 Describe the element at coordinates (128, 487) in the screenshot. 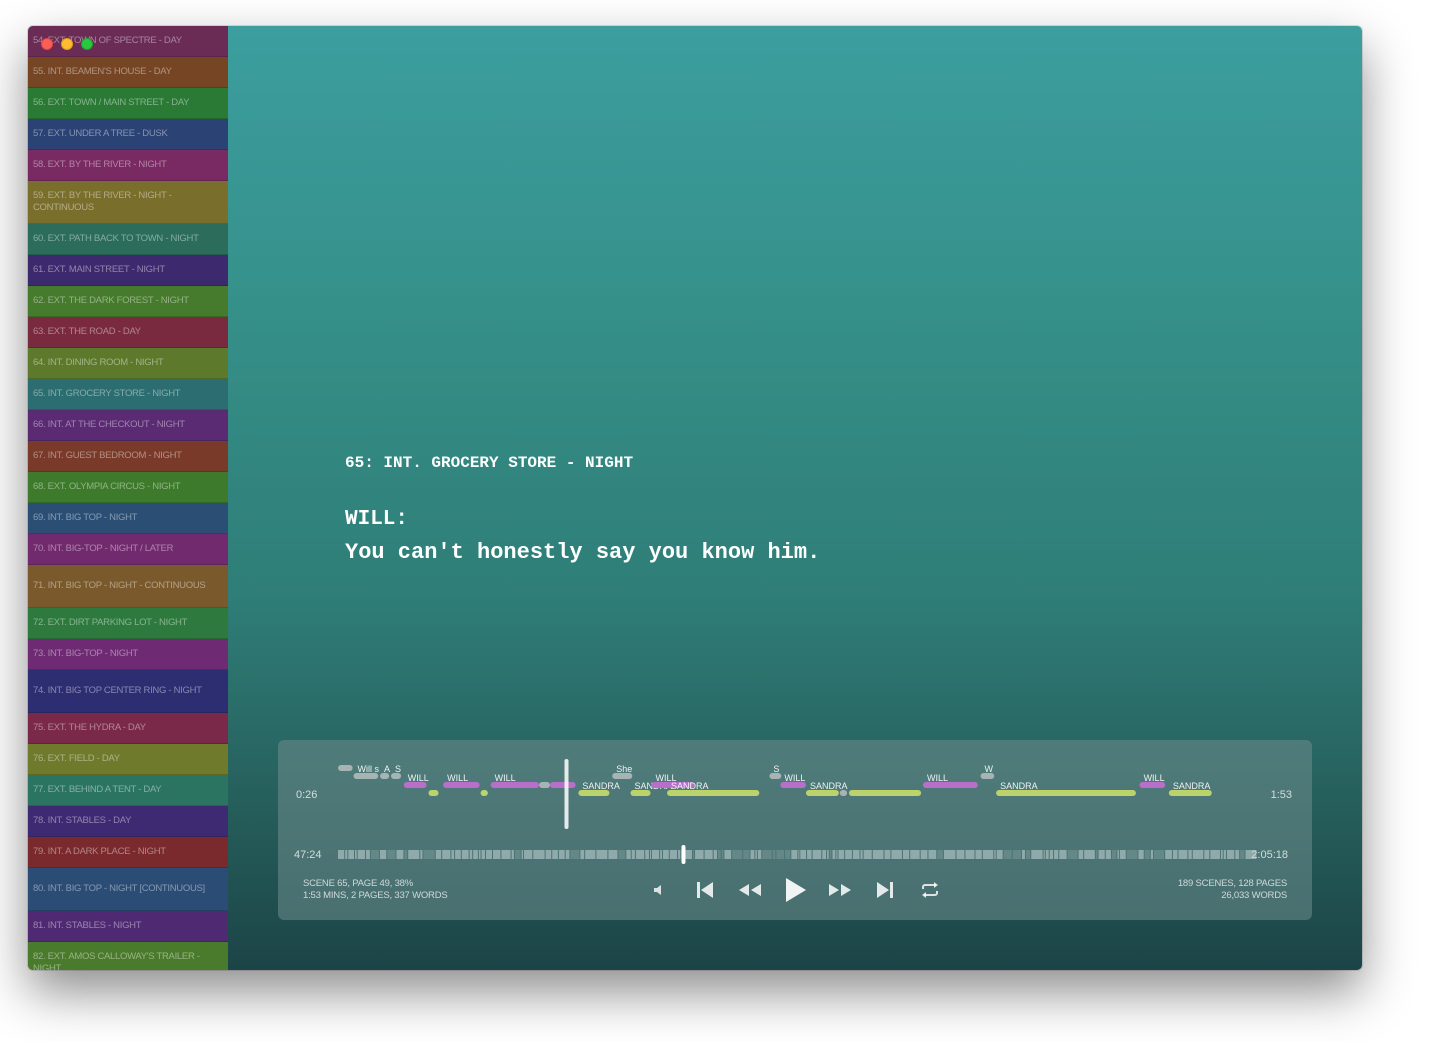

I see `scene-list-item: 68. EXT. OLYMPIA CIRCUS - NIGHT` at that location.